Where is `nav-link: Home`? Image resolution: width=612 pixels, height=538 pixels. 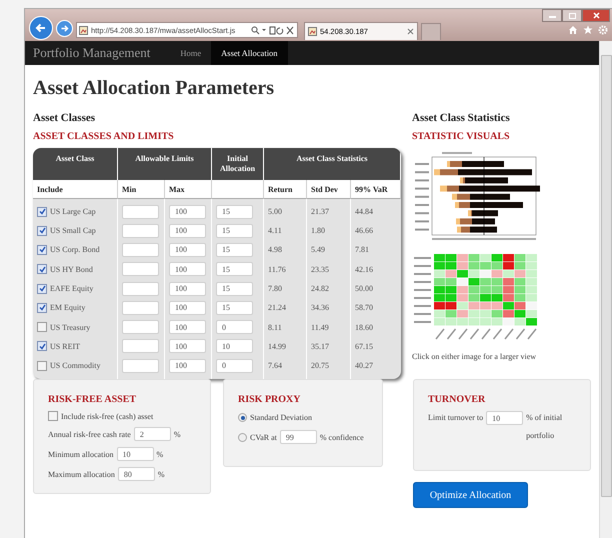 nav-link: Home is located at coordinates (191, 53).